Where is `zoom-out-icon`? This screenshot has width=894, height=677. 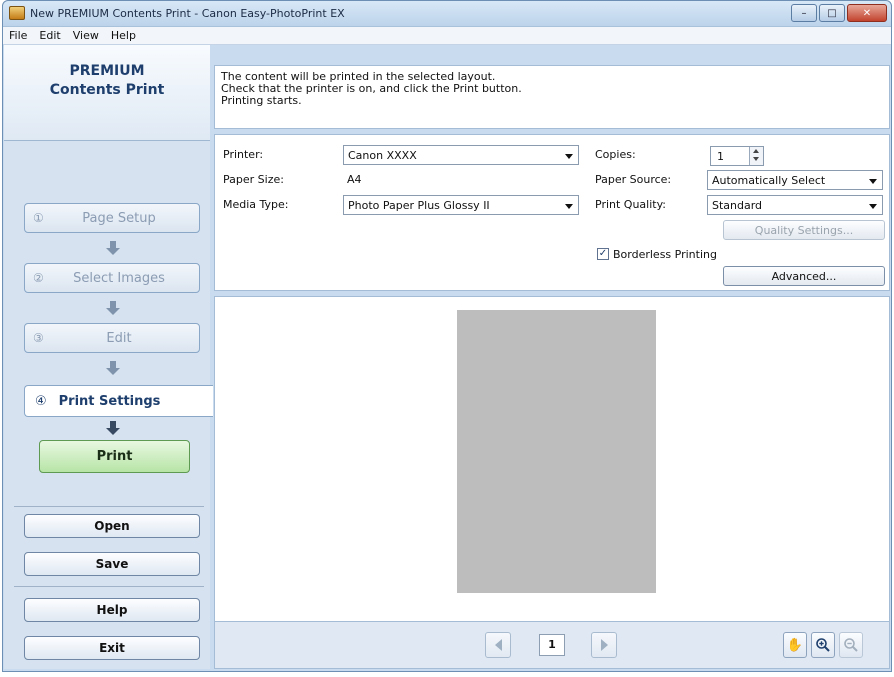 zoom-out-icon is located at coordinates (851, 645).